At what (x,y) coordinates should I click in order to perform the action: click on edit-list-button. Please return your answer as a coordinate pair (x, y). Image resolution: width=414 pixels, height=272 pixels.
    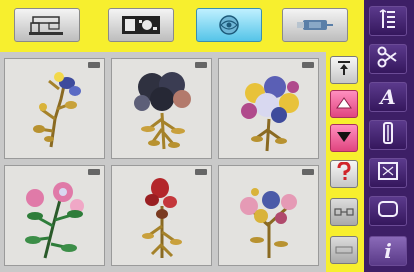
    Looking at the image, I should click on (388, 21).